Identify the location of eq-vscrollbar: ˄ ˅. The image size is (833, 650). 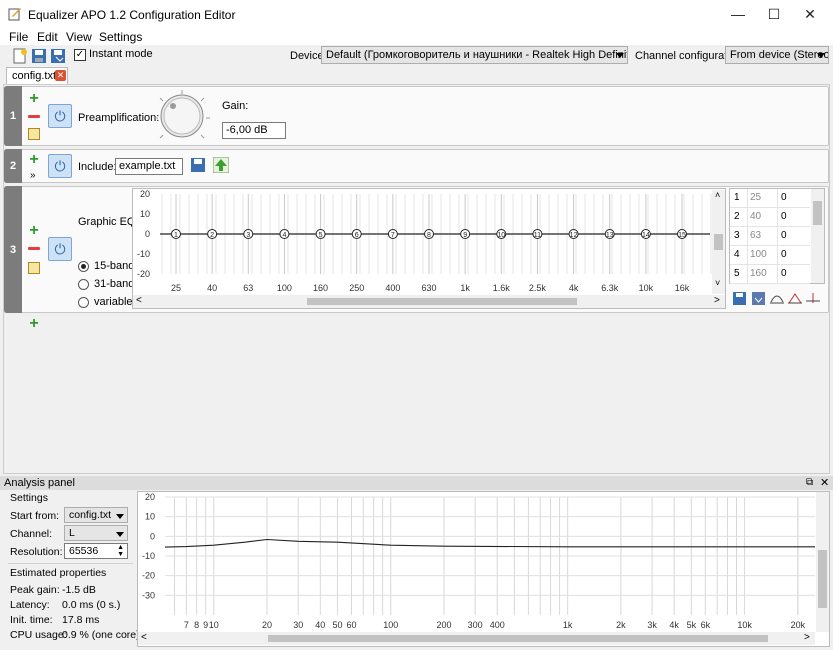
(718, 242).